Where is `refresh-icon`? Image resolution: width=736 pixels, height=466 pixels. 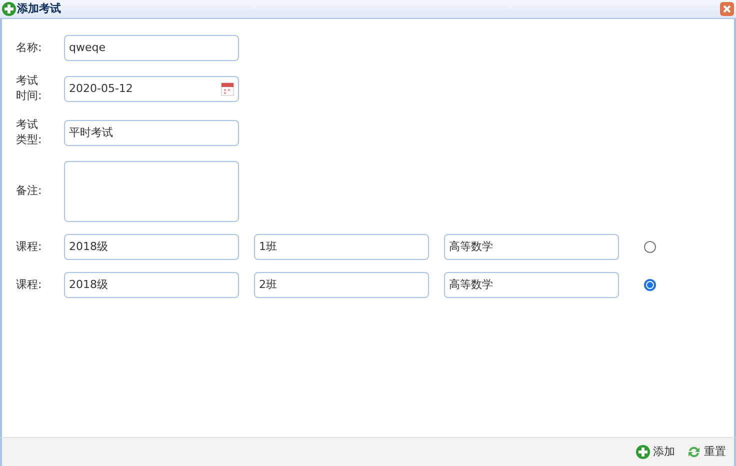
refresh-icon is located at coordinates (694, 452).